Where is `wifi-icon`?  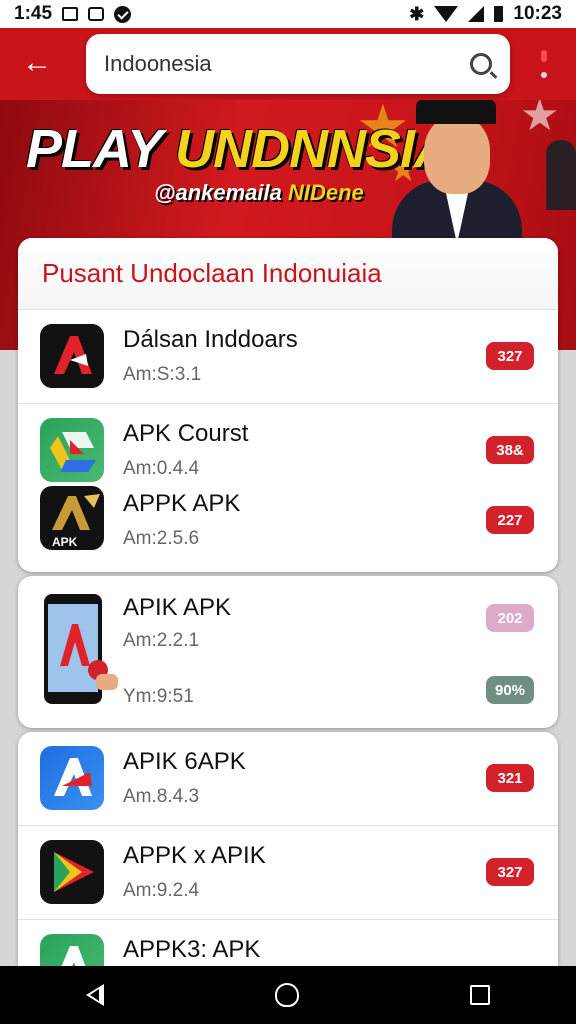
wifi-icon is located at coordinates (446, 14).